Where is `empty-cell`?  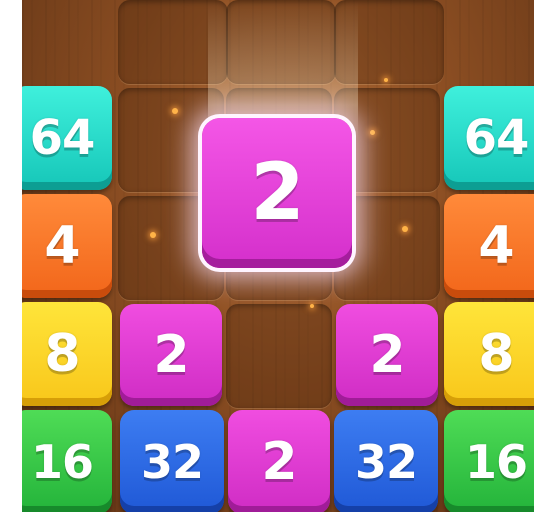 empty-cell is located at coordinates (279, 356).